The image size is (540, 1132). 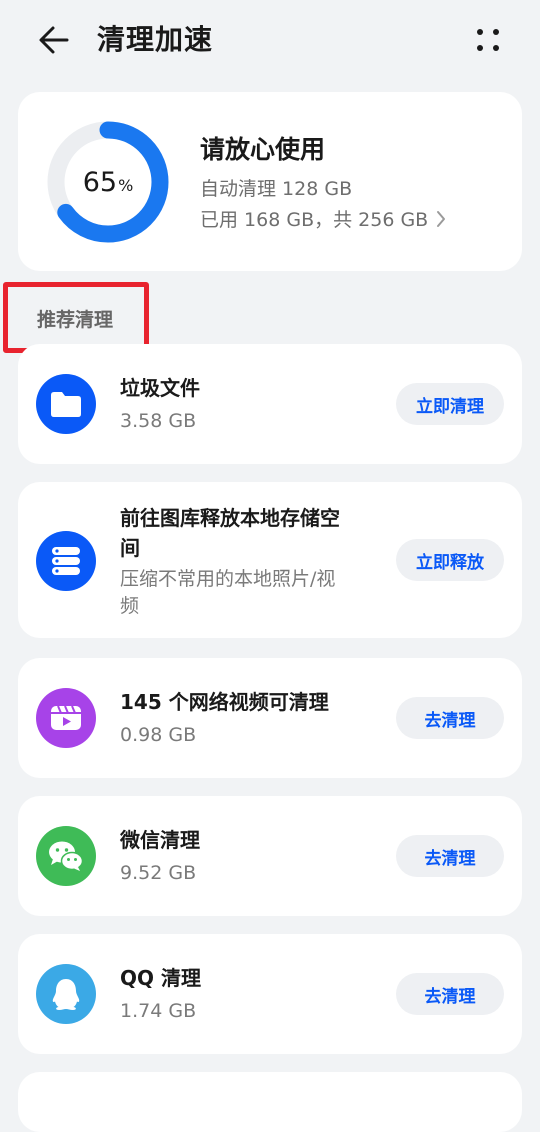 I want to click on wechat-clean-card: 微信清理 9.52 GB 去清理, so click(x=270, y=856).